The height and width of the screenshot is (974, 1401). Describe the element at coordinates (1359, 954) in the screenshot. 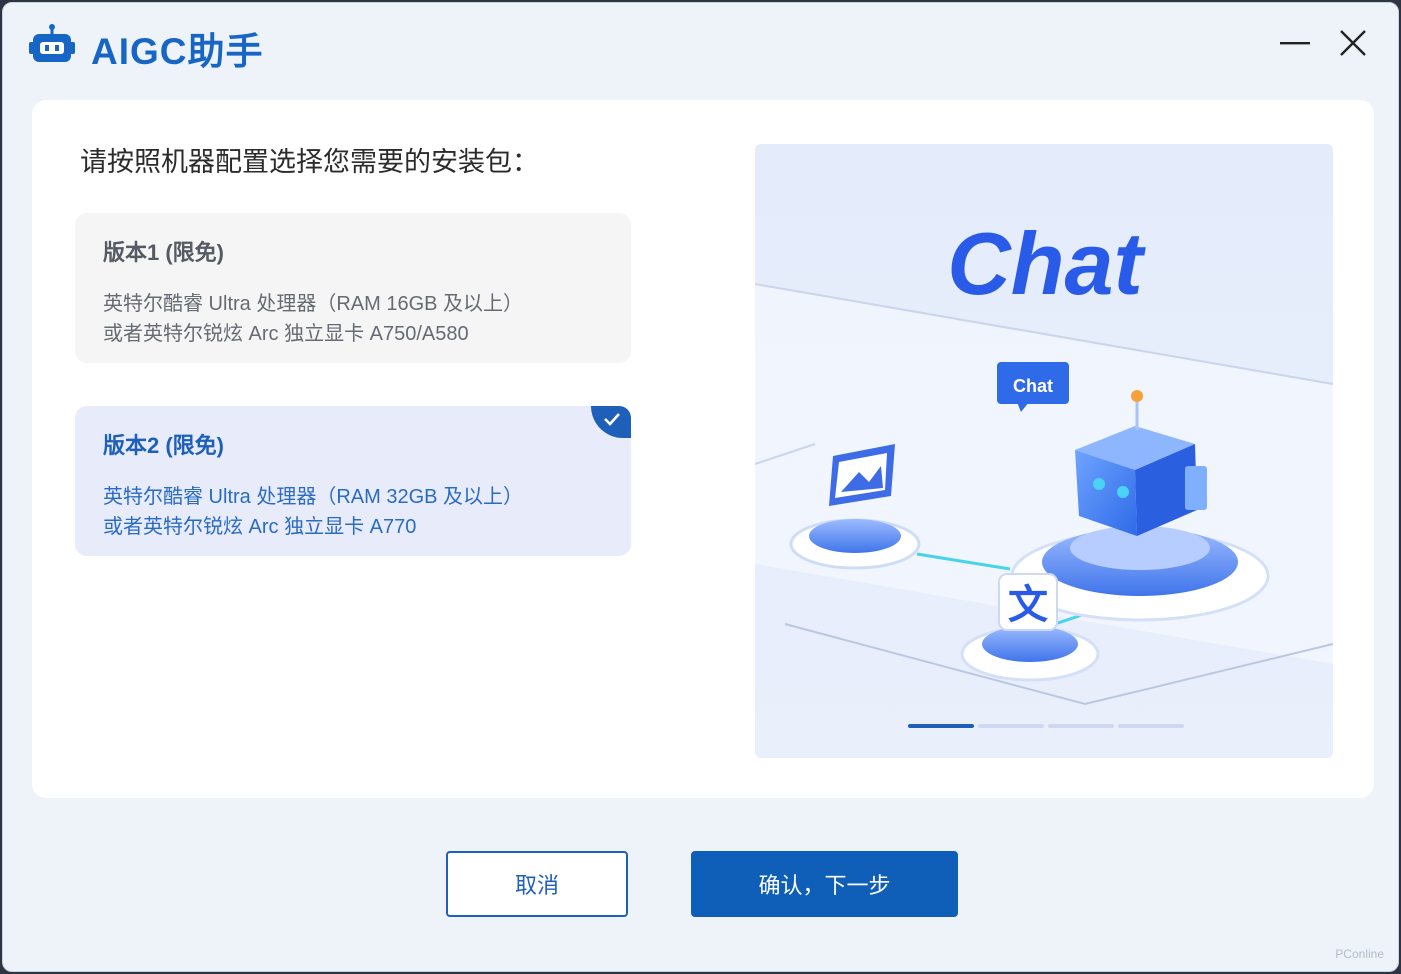

I see `watermark-text: PConline` at that location.